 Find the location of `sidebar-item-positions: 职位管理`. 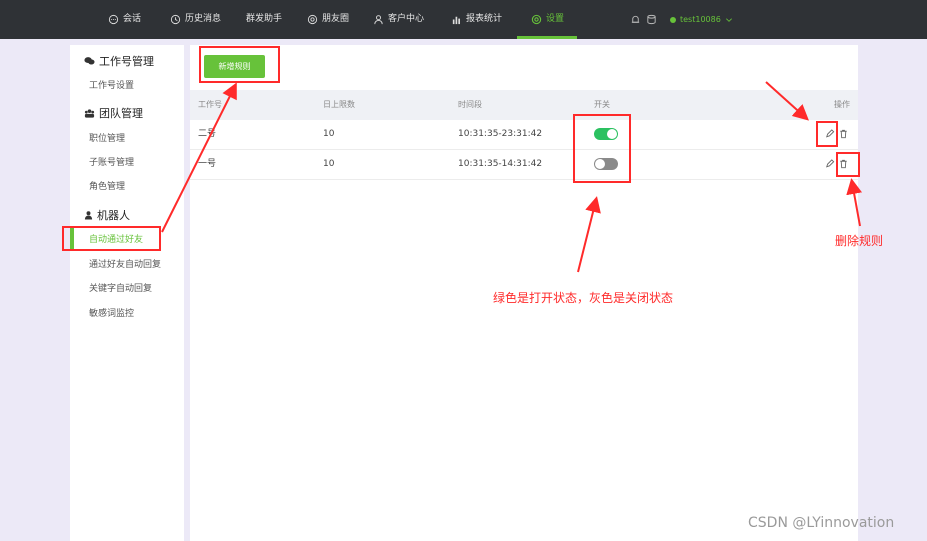

sidebar-item-positions: 职位管理 is located at coordinates (107, 137).